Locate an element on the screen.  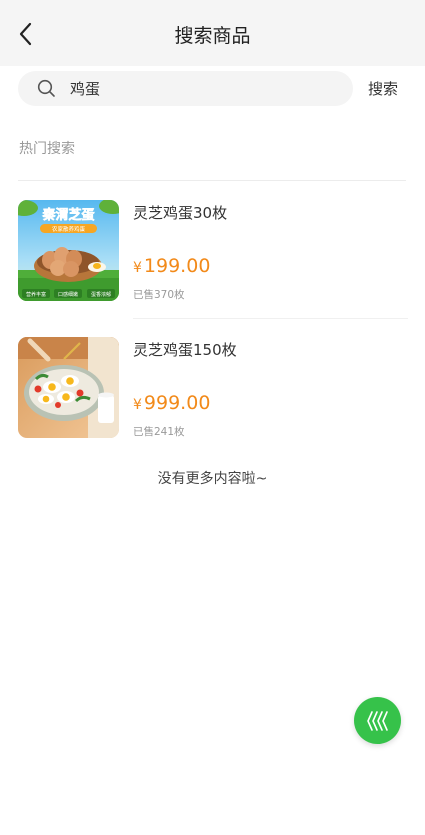
product-image is located at coordinates (68, 387).